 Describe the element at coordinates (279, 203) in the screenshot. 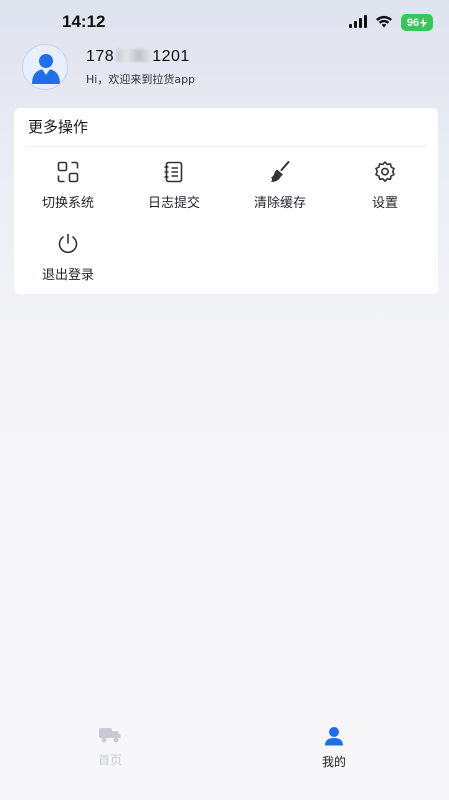

I see `clear-cache-label: 清除缓存` at that location.